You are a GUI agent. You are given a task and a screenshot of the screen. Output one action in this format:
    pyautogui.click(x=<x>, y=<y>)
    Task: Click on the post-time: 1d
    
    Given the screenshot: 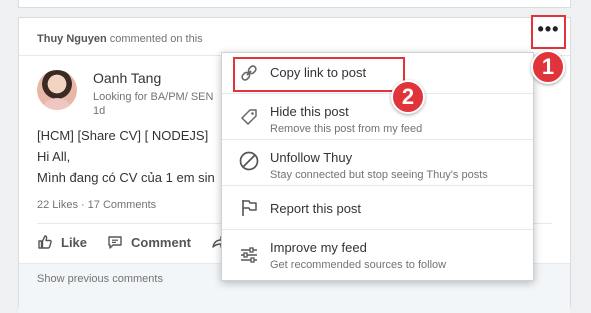 What is the action you would take?
    pyautogui.click(x=99, y=111)
    